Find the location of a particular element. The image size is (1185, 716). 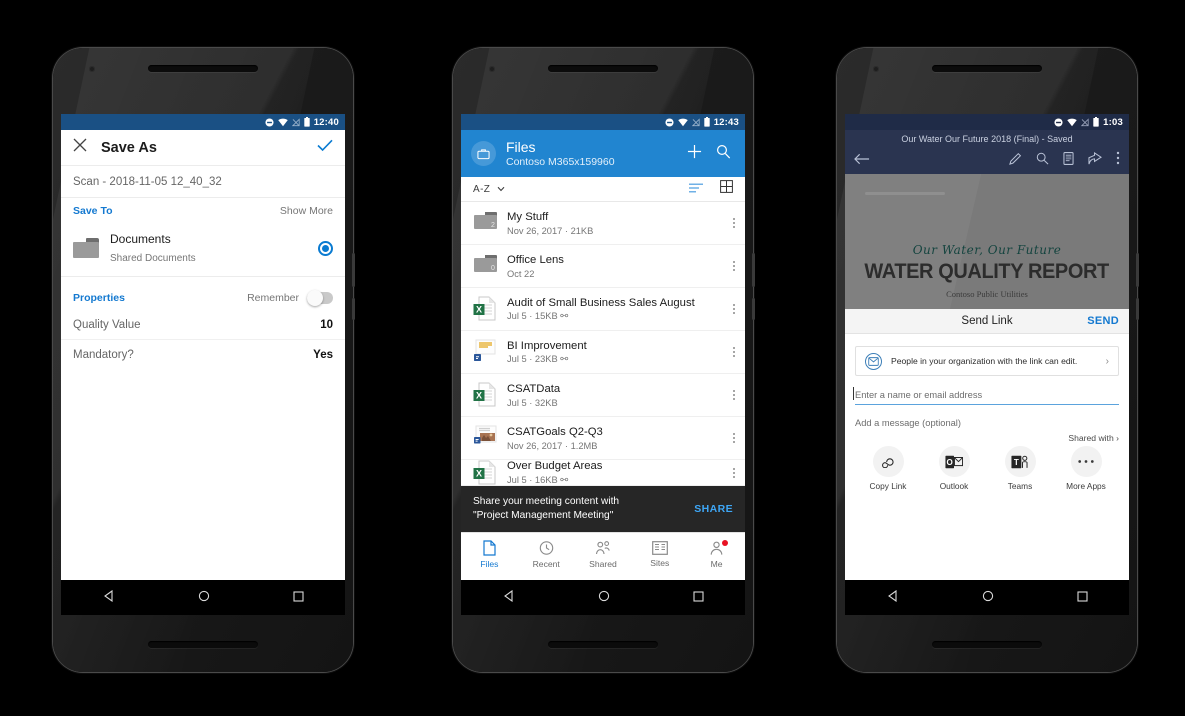

table-row: BI Improvement Jul 5 · 23KB ⚯ is located at coordinates (603, 352).